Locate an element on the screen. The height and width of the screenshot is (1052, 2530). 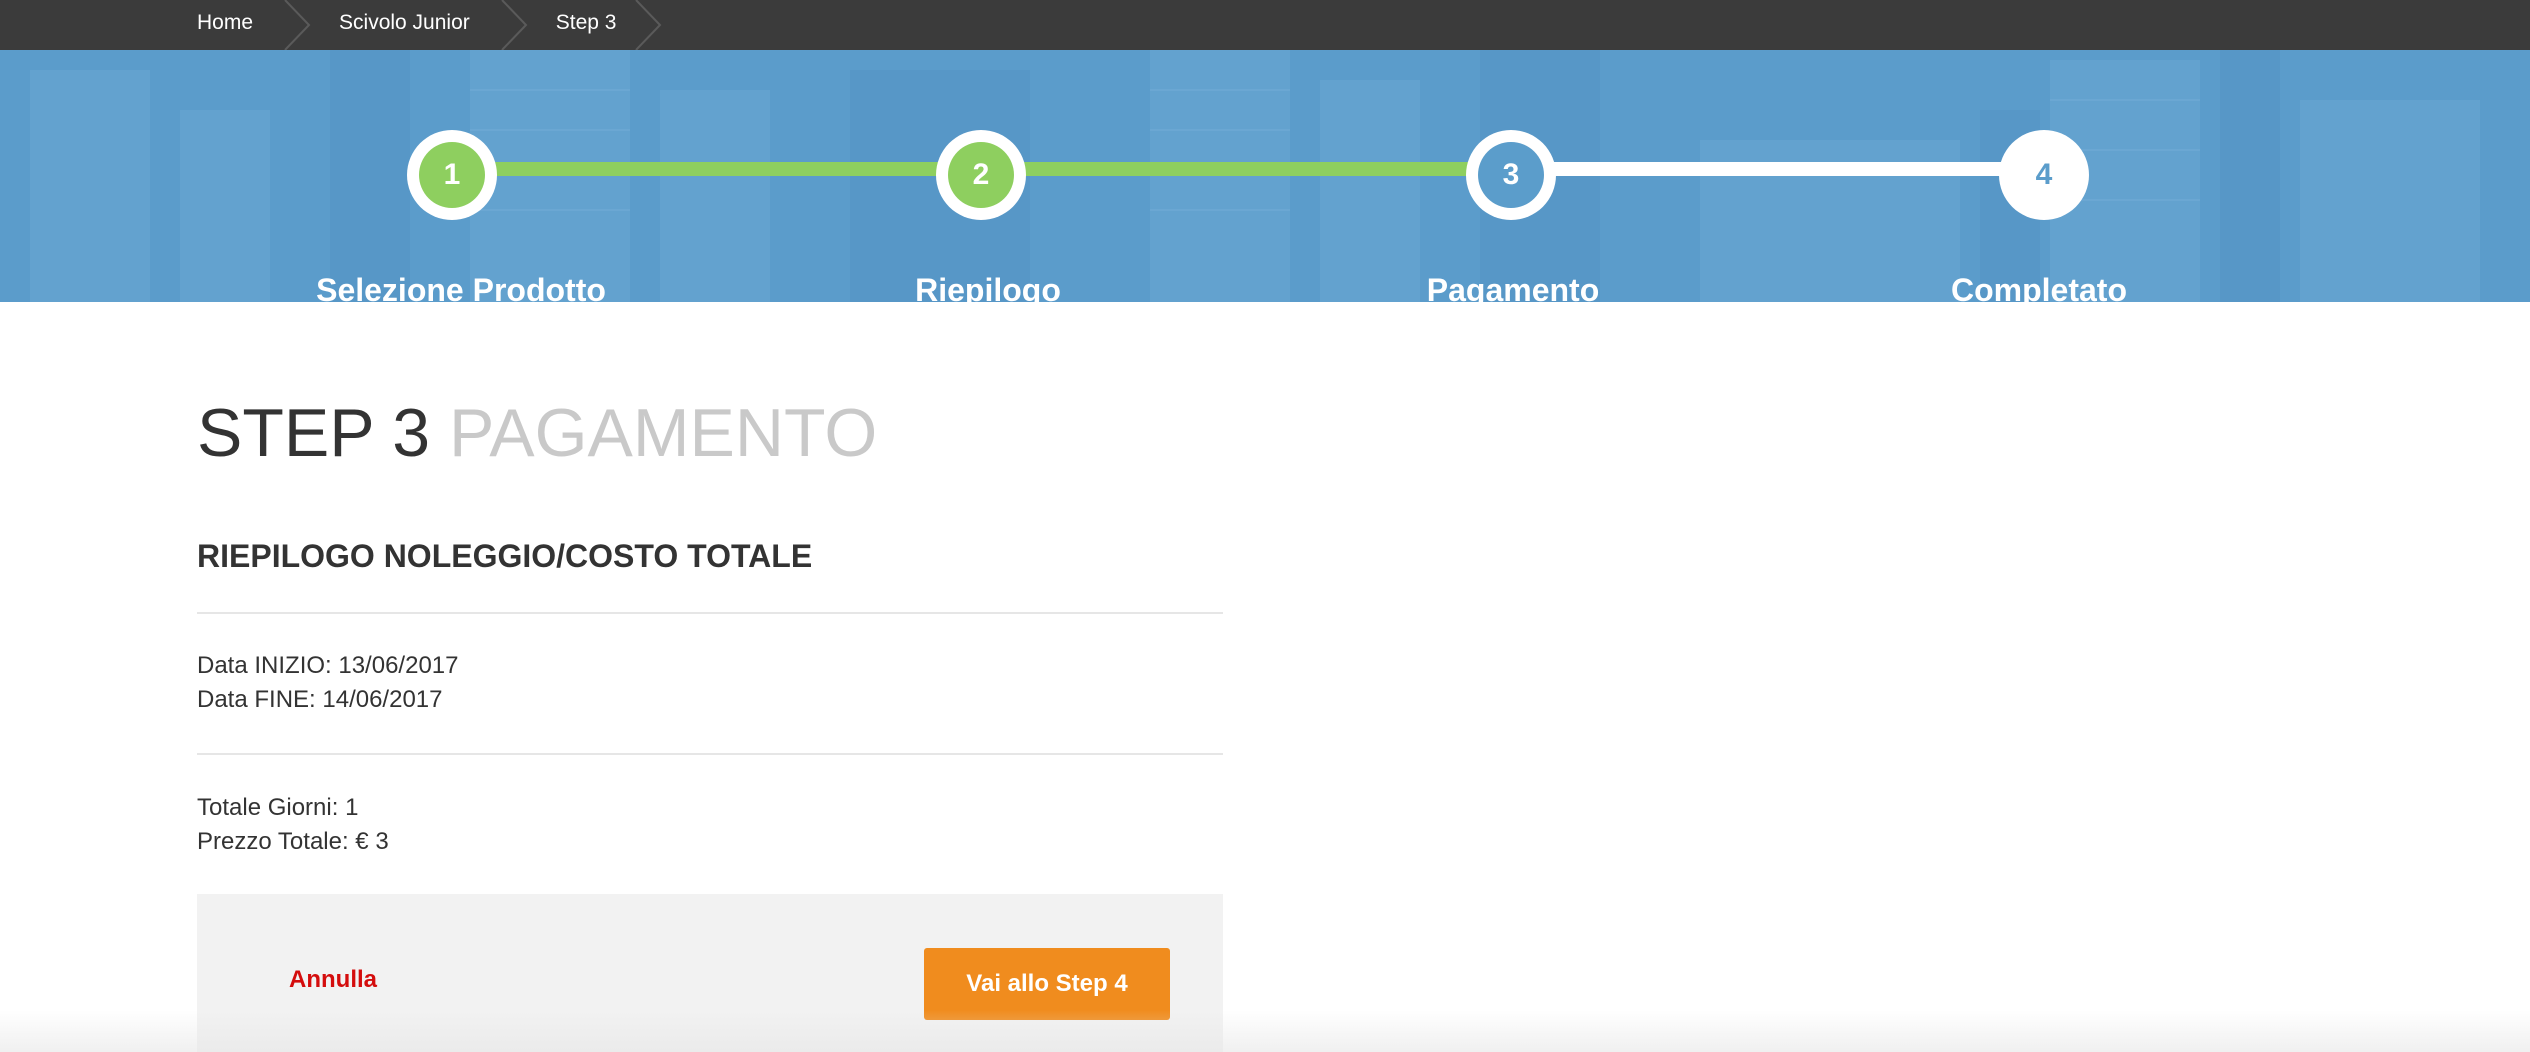
step-1-marker: 1 is located at coordinates (452, 175).